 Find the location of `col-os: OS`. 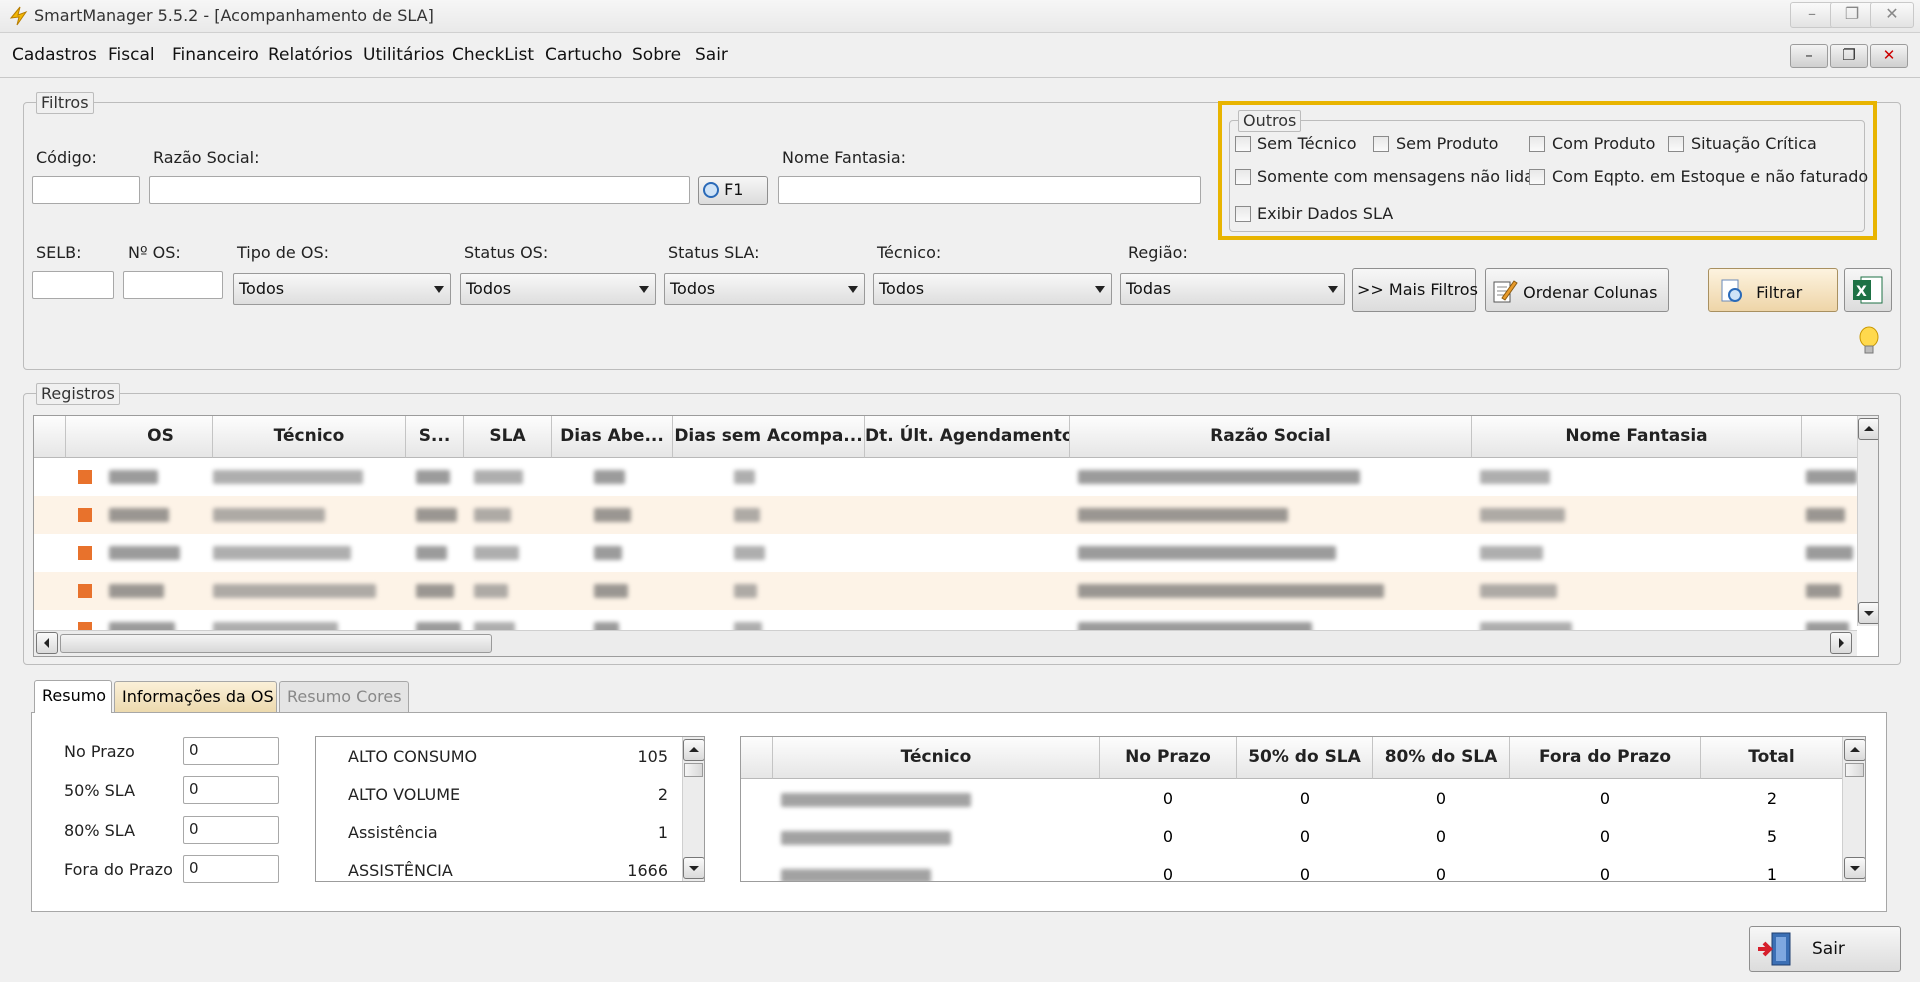

col-os: OS is located at coordinates (161, 437).